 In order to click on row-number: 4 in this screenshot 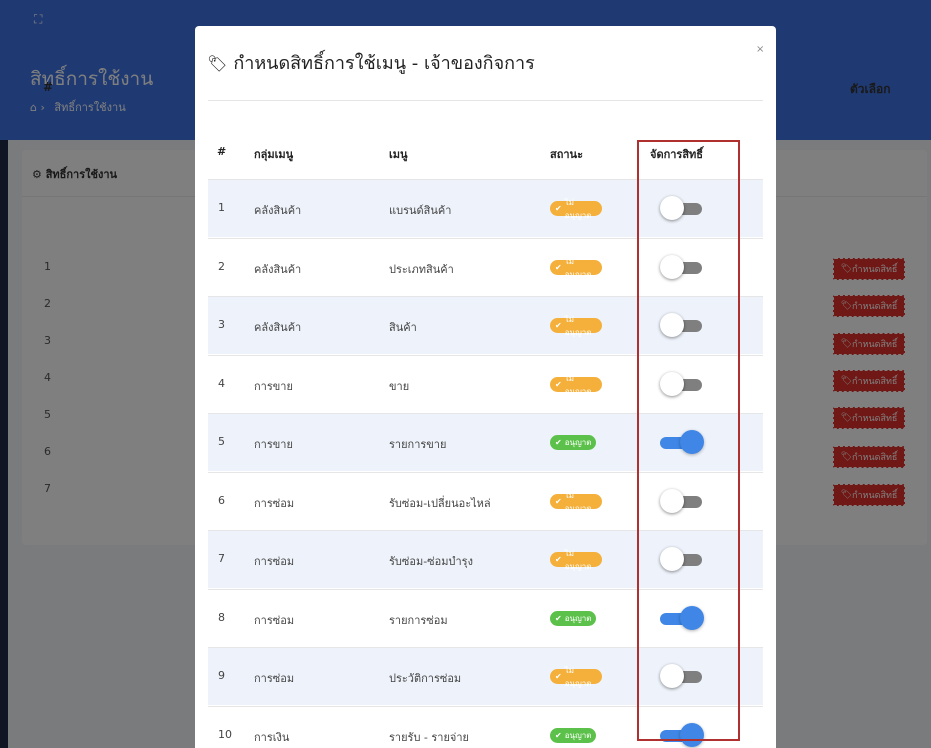, I will do `click(221, 383)`.